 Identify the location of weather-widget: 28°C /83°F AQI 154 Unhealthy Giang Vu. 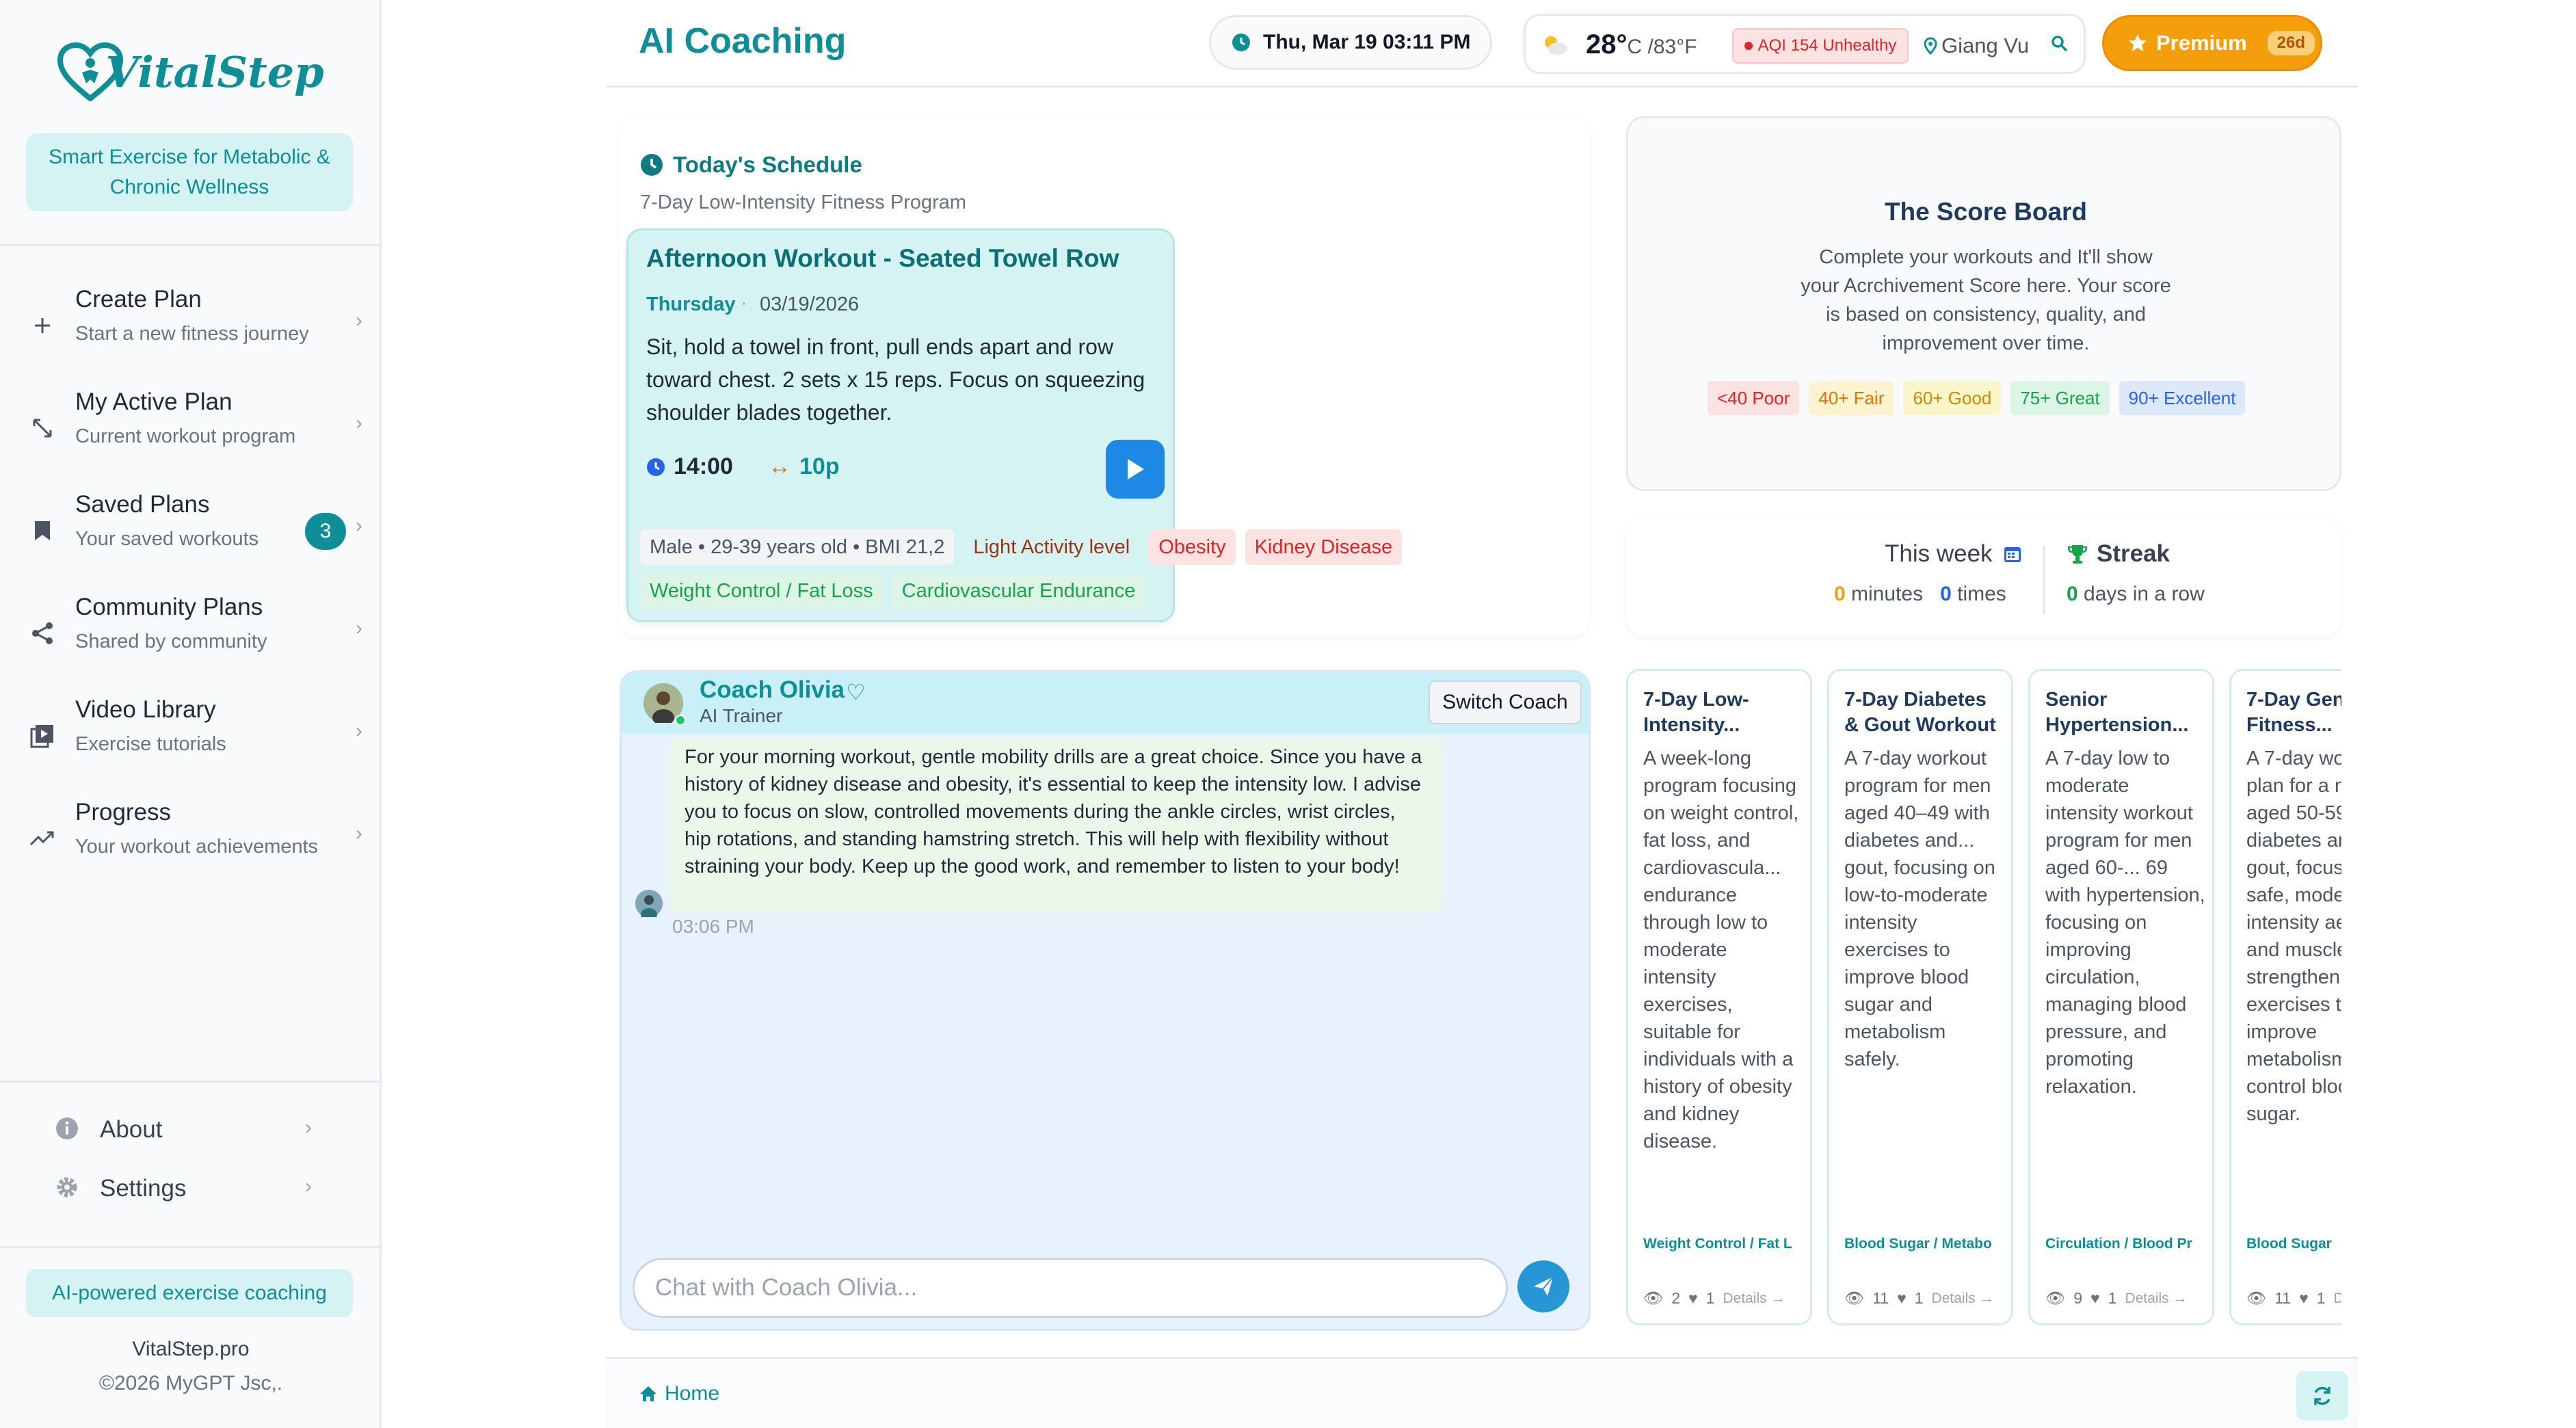
(1805, 44).